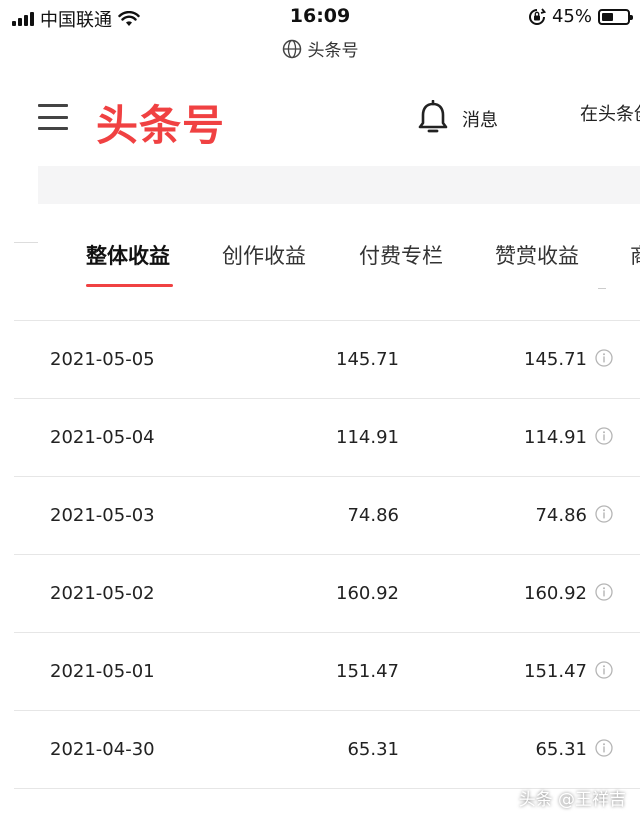 The width and height of the screenshot is (640, 822). I want to click on bell-icon, so click(433, 118).